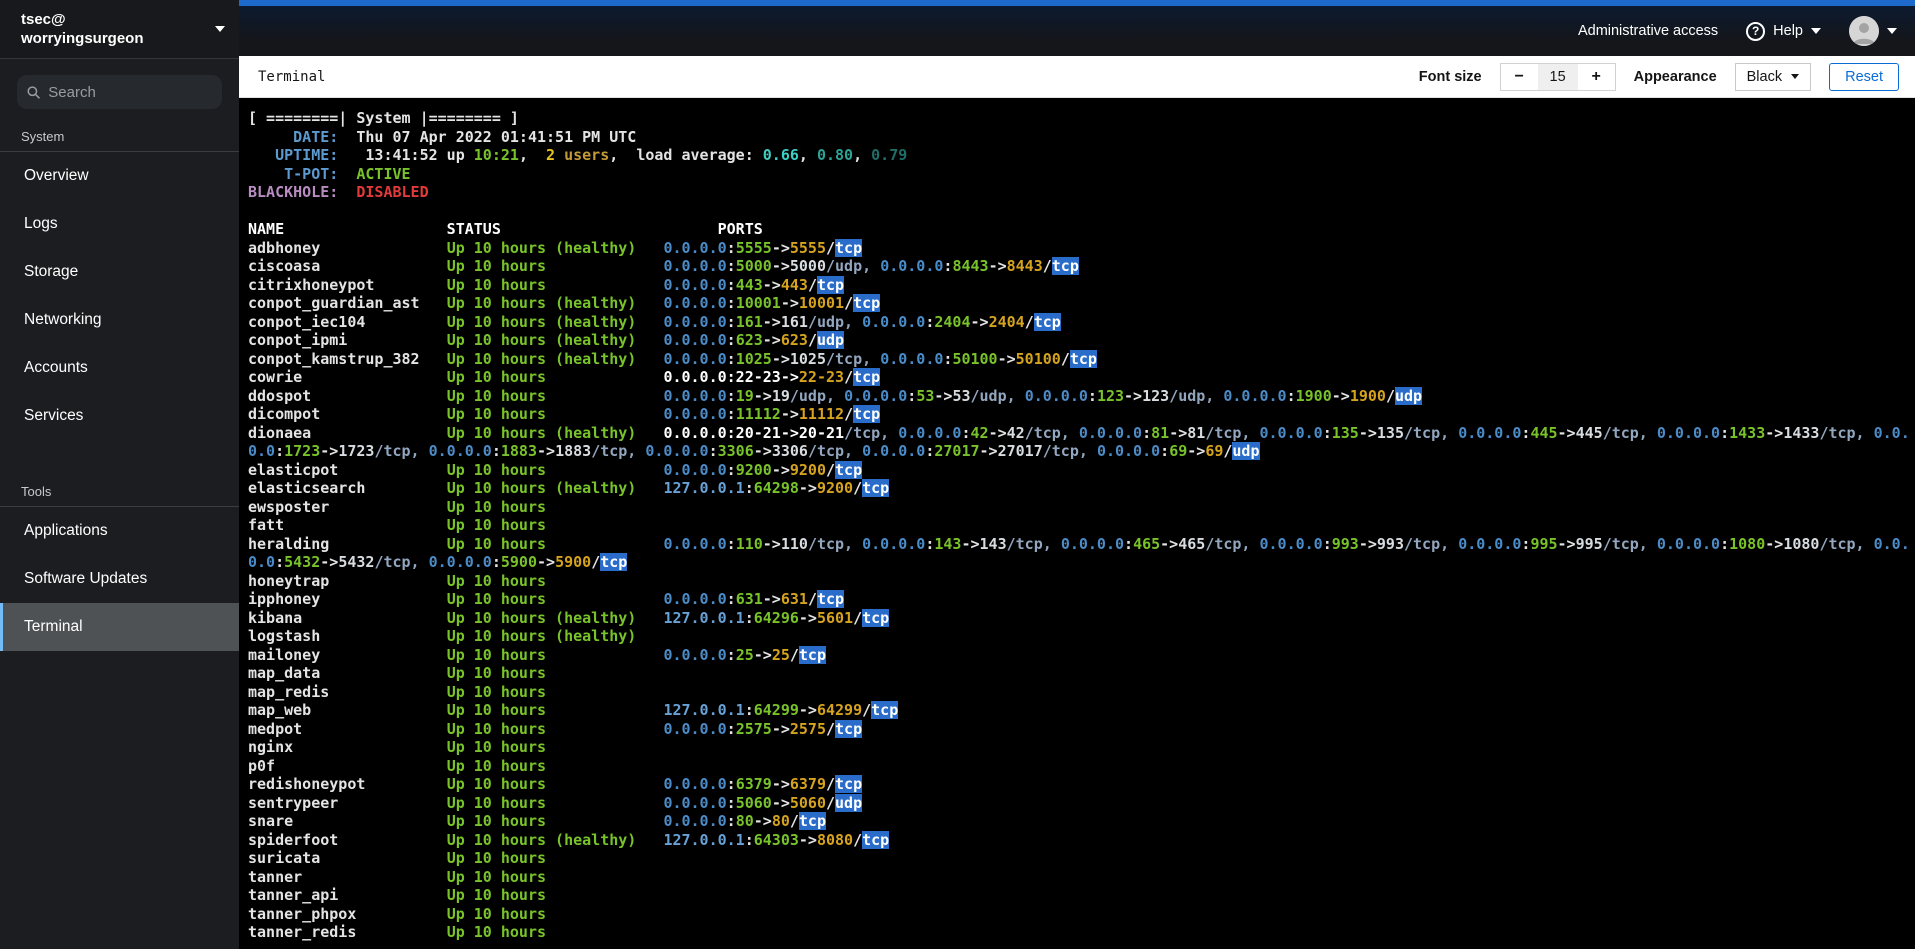 This screenshot has height=949, width=1915. Describe the element at coordinates (119, 627) in the screenshot. I see `sidebar-item-terminal: Terminal` at that location.